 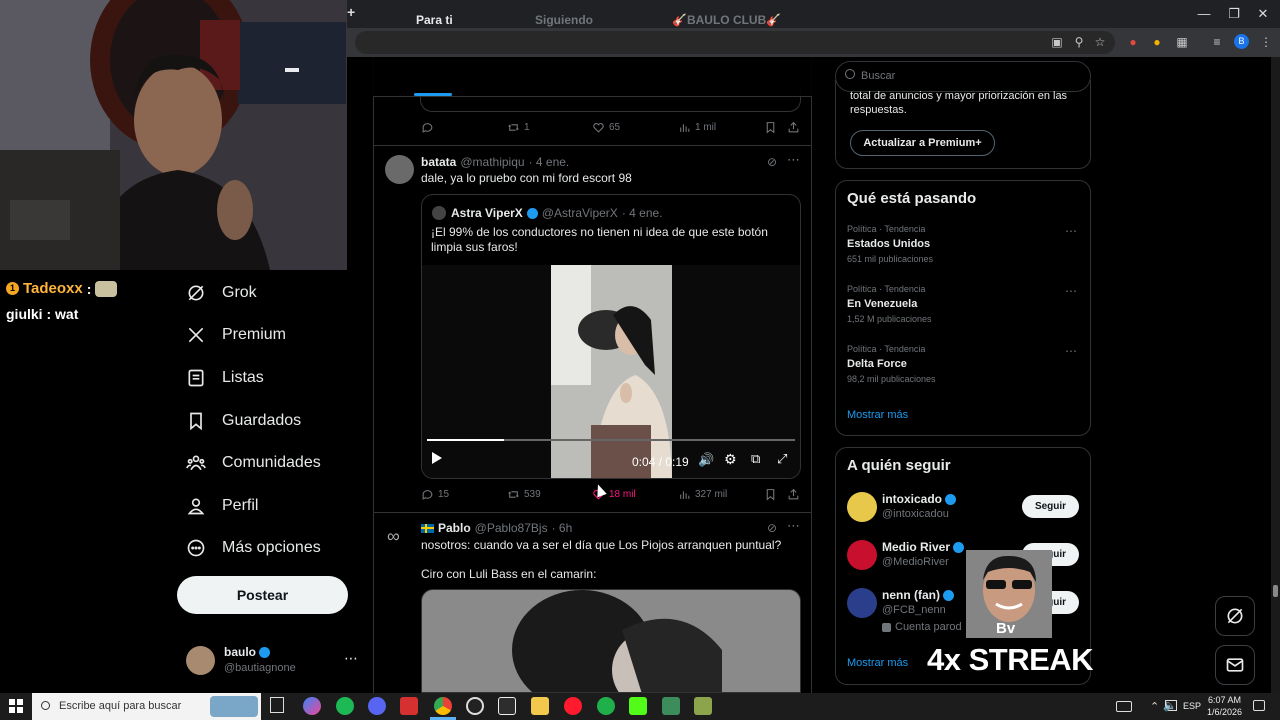 I want to click on nav-grok: Grok, so click(x=221, y=293).